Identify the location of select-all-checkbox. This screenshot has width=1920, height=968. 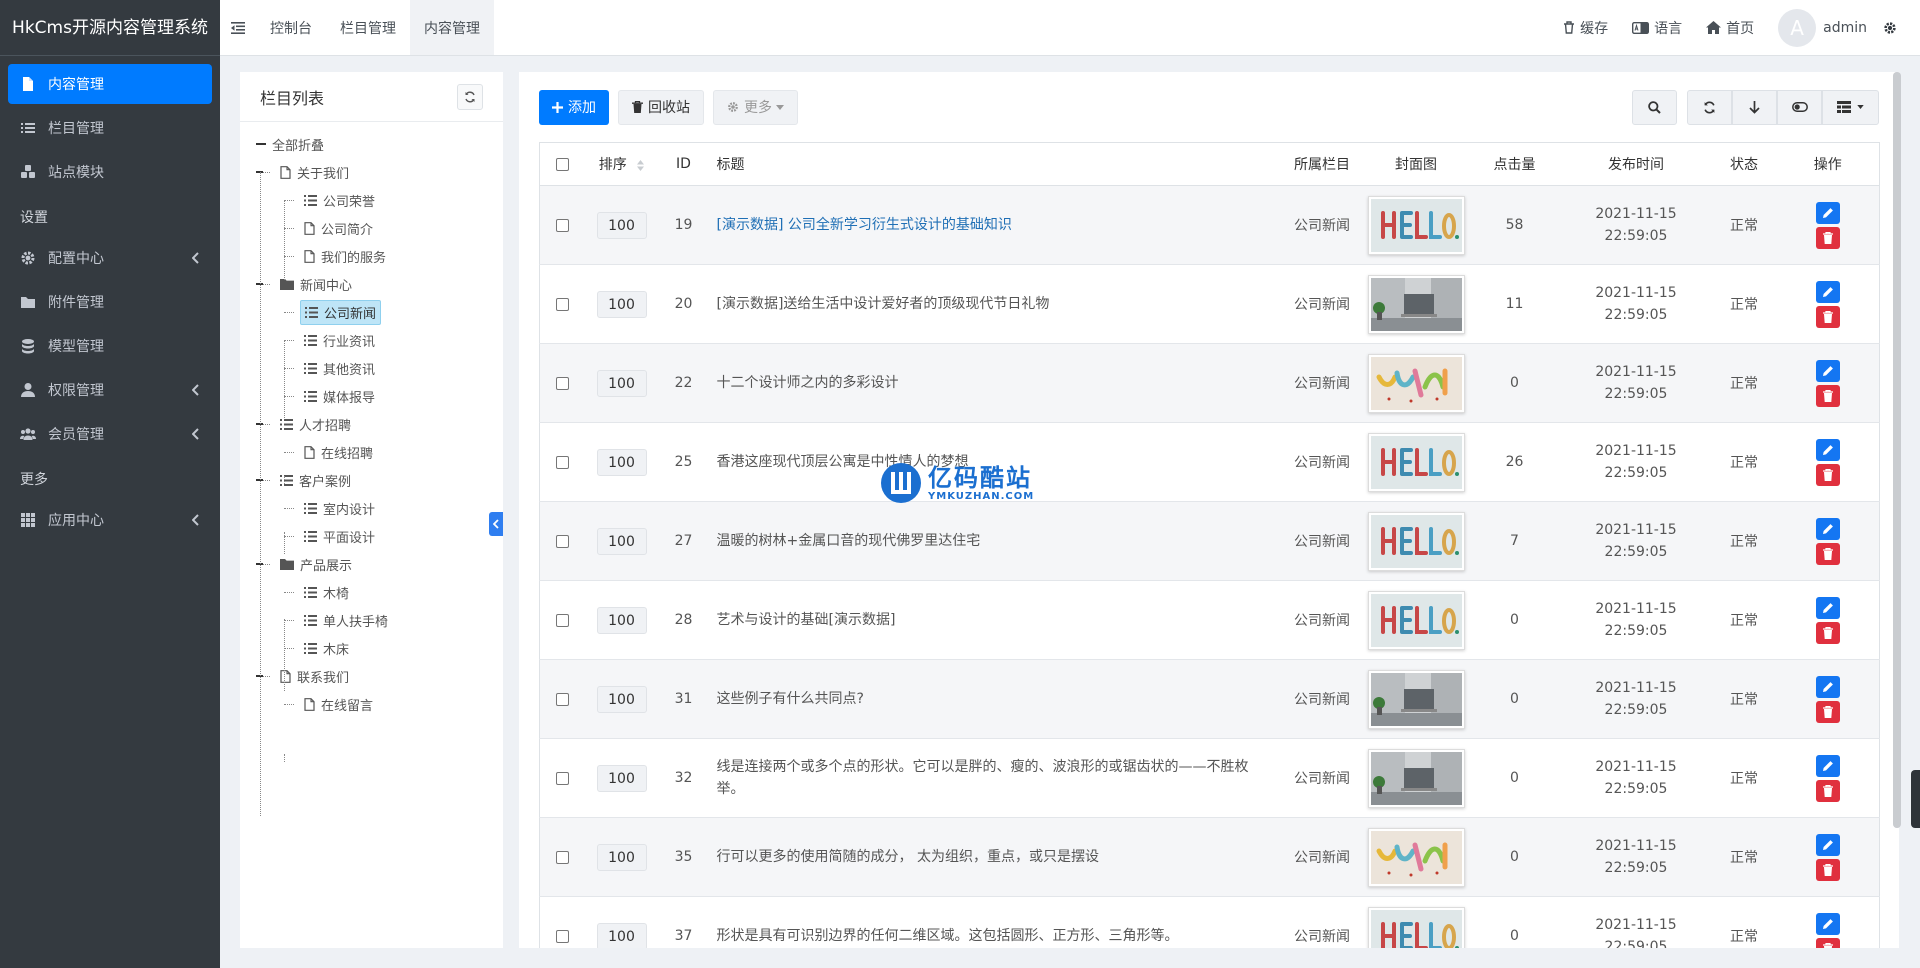
(562, 164).